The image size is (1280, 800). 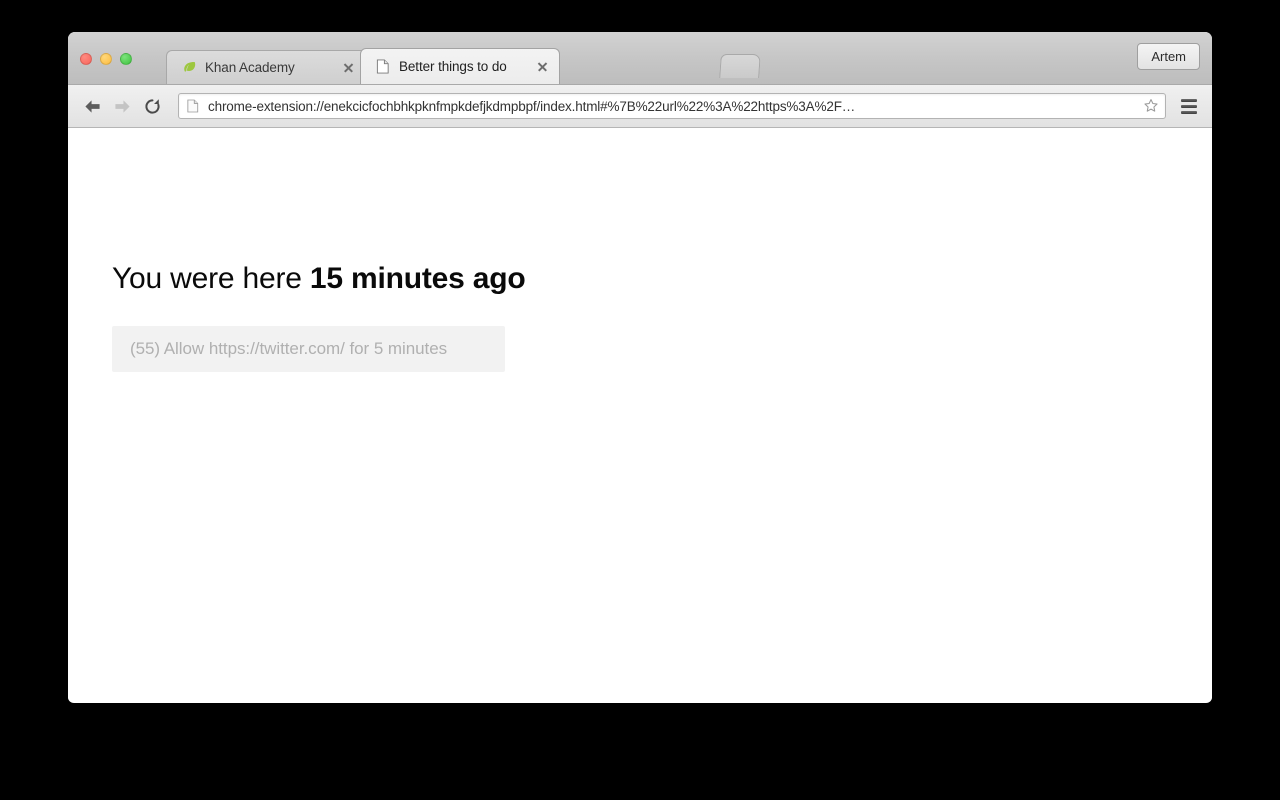 What do you see at coordinates (453, 66) in the screenshot?
I see `tab-title: Better things to do` at bounding box center [453, 66].